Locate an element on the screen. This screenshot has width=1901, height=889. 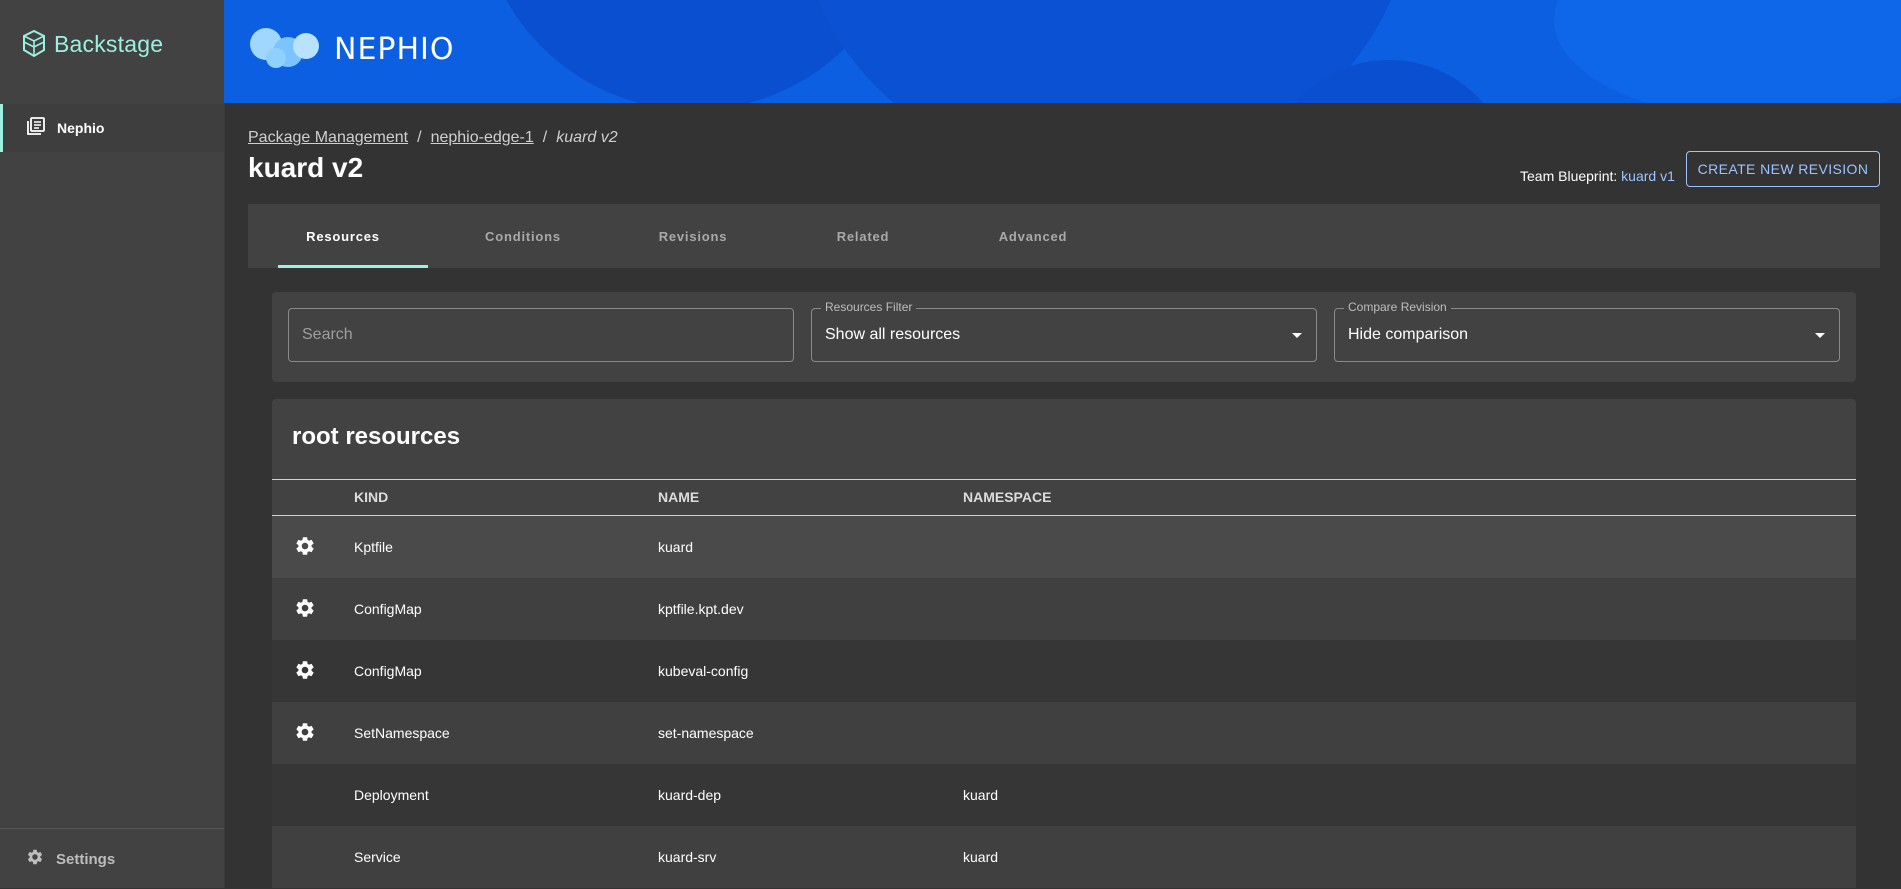
team-blueprint-label: Team Blueprint: is located at coordinates (1569, 176).